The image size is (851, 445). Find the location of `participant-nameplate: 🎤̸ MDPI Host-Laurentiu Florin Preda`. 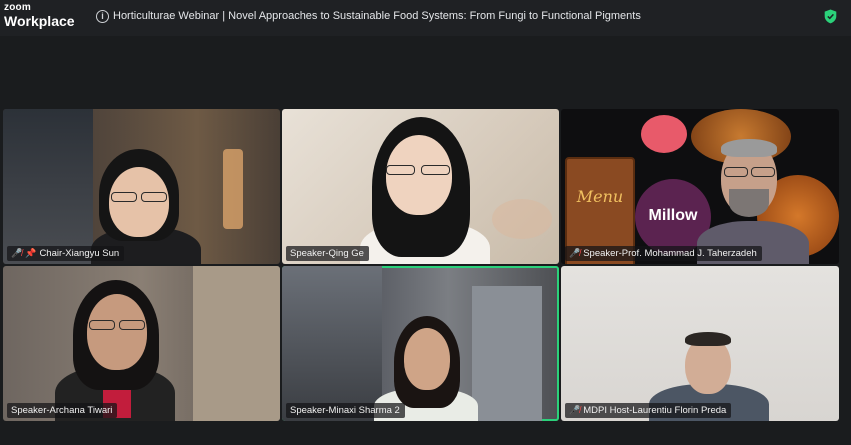

participant-nameplate: 🎤̸ MDPI Host-Laurentiu Florin Preda is located at coordinates (648, 410).